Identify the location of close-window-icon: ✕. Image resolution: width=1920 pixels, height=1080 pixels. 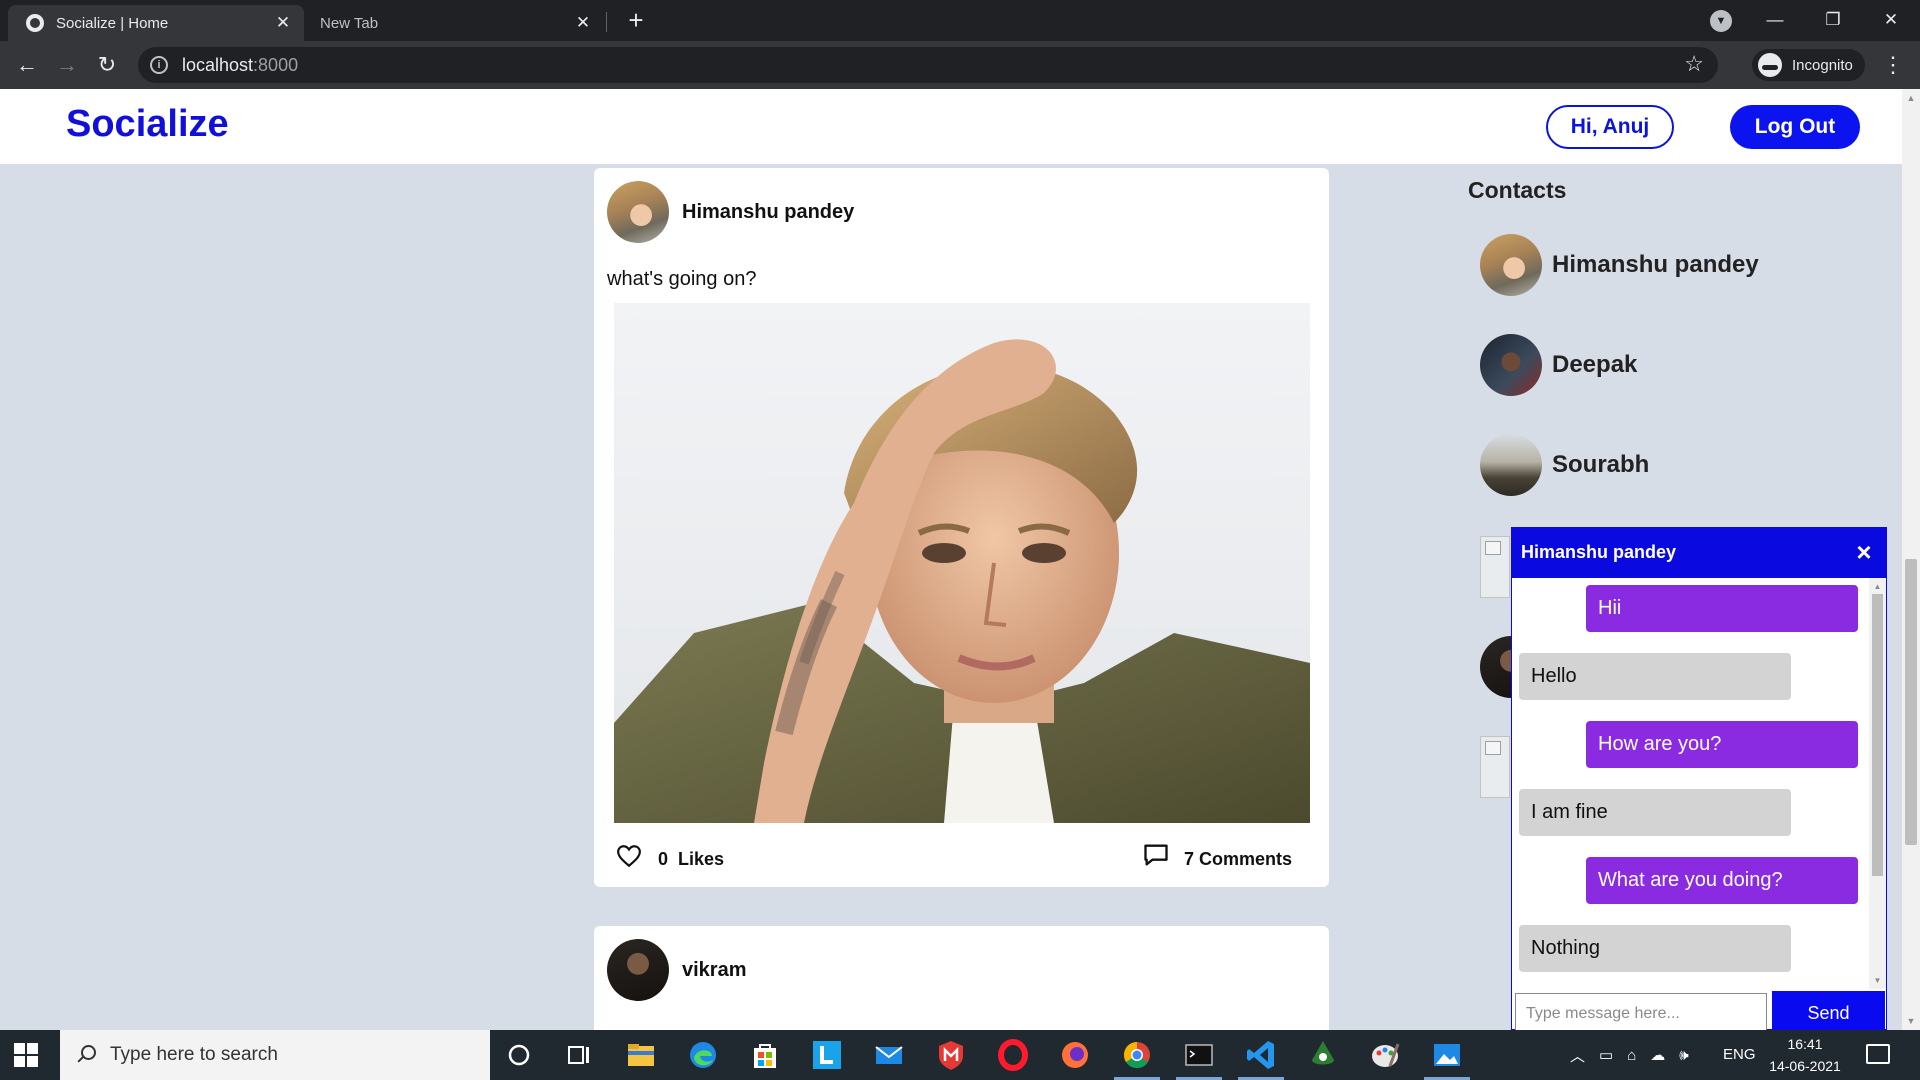
(1891, 20).